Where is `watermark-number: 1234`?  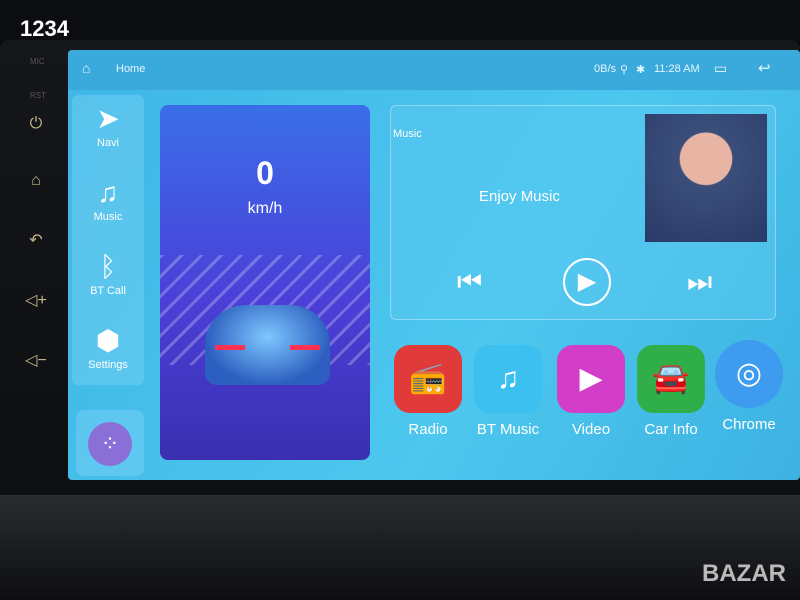 watermark-number: 1234 is located at coordinates (44, 28).